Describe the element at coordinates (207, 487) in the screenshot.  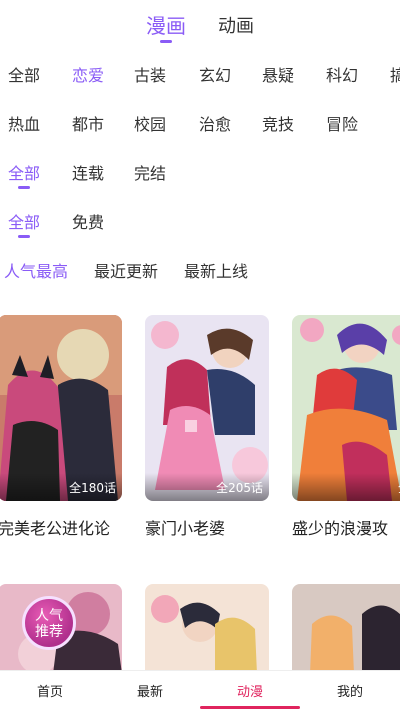
I see `episode-count: 全205话` at that location.